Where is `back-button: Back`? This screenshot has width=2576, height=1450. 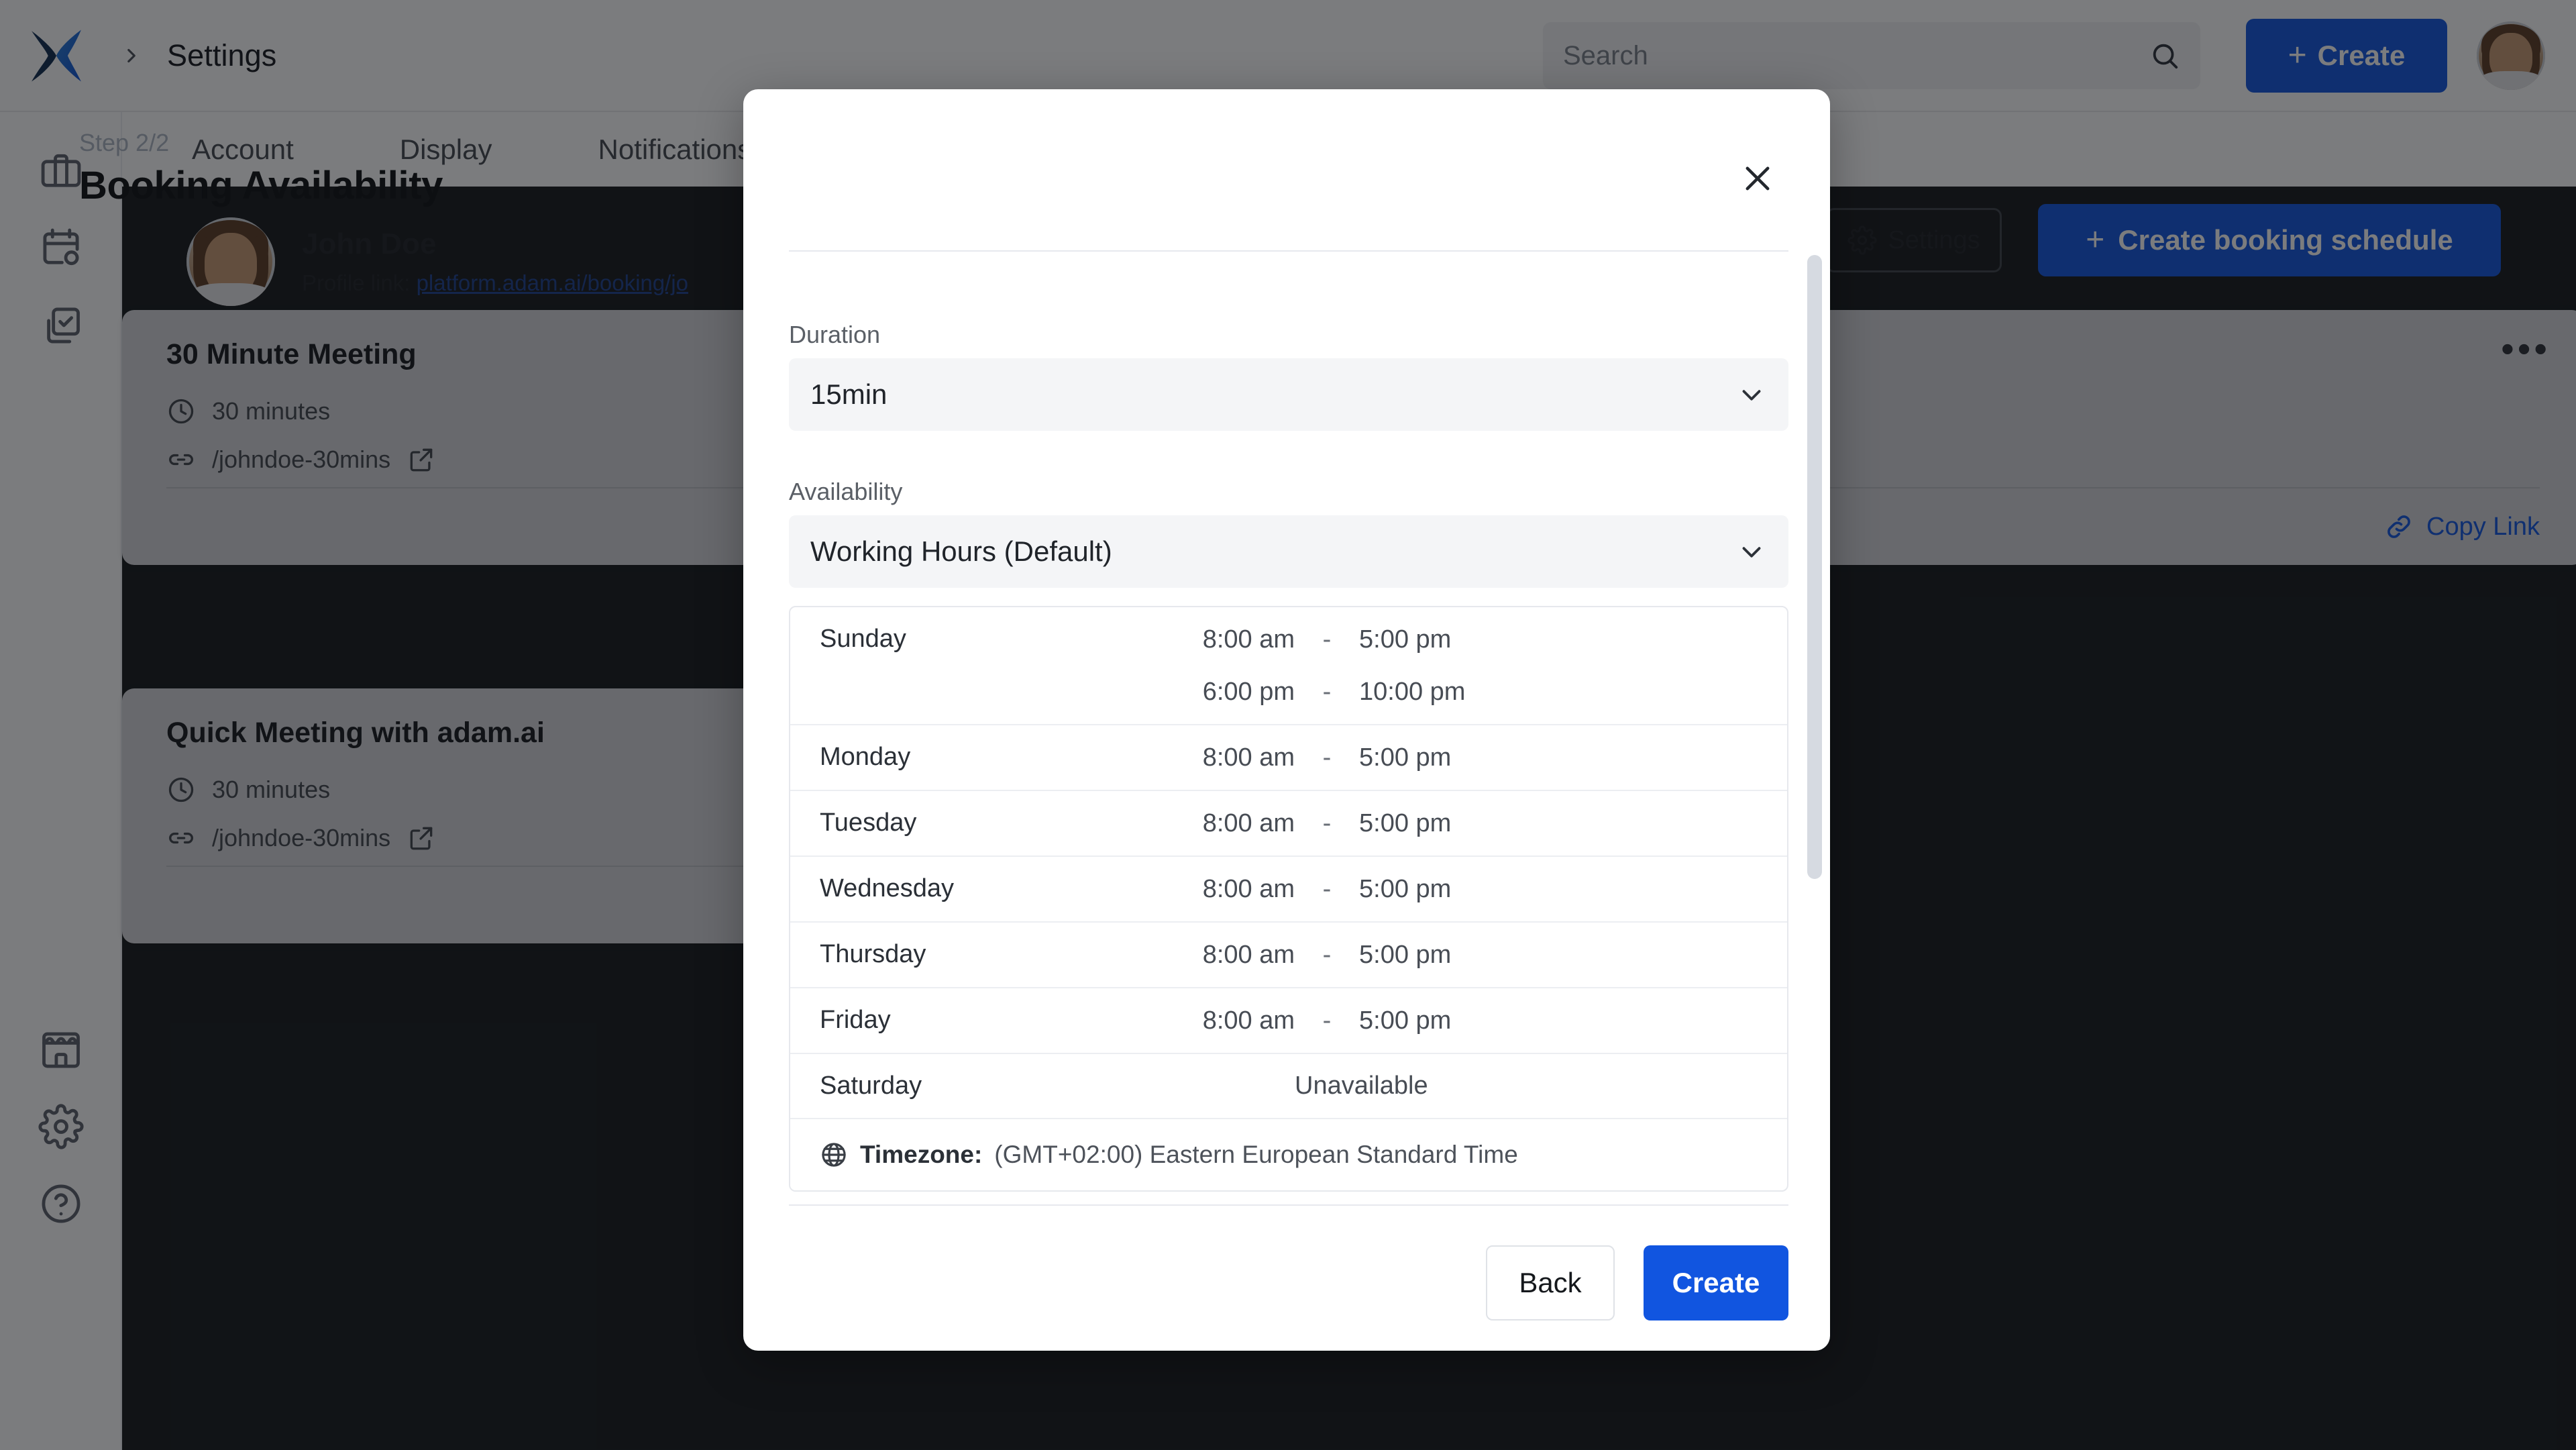 back-button: Back is located at coordinates (1550, 1282).